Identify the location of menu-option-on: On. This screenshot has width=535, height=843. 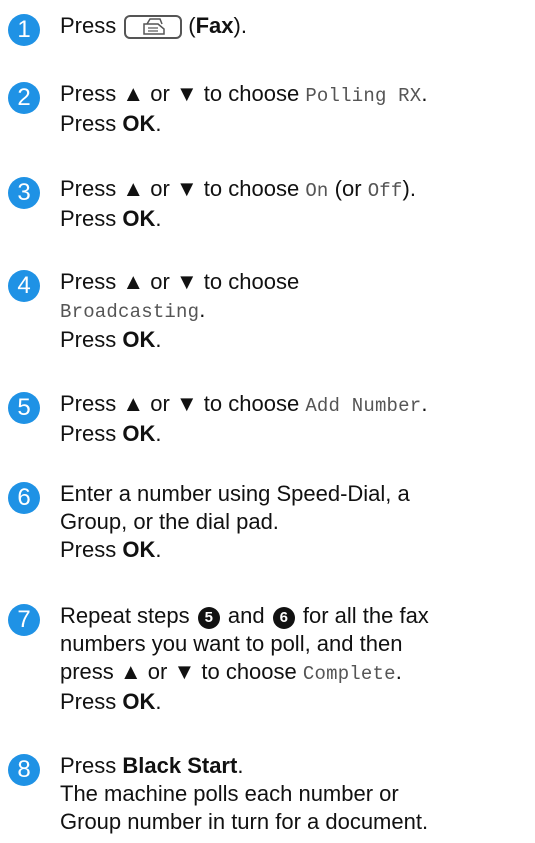
(317, 191).